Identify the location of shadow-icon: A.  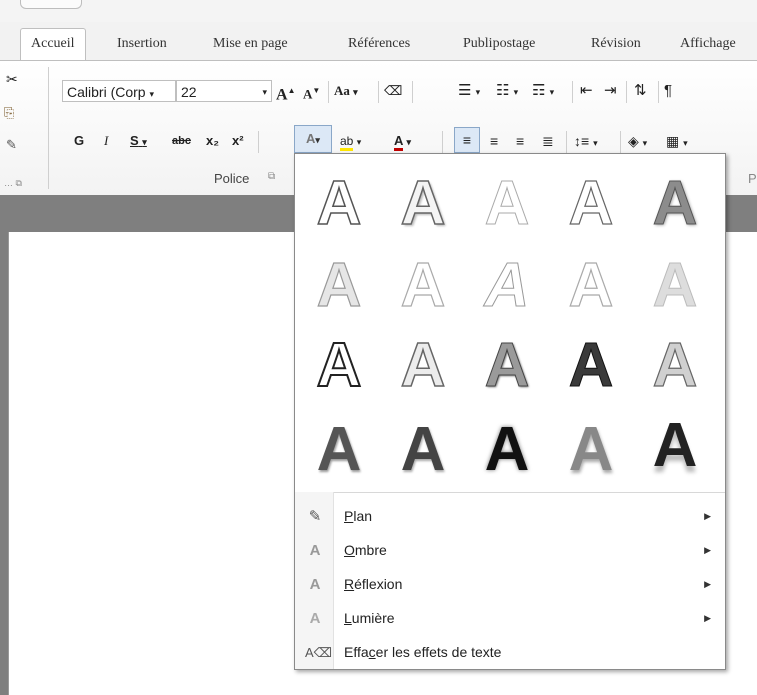
(315, 550).